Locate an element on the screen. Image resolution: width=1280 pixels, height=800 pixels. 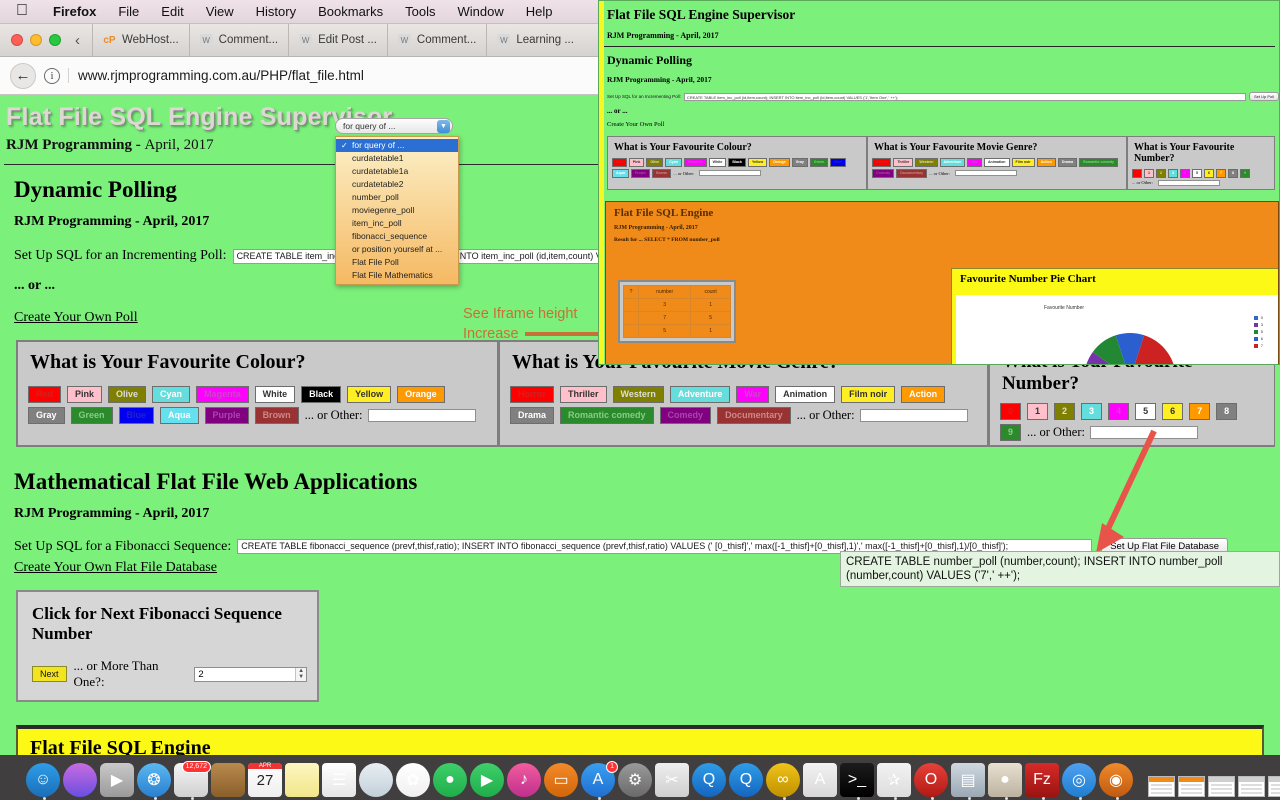
contacts-icon is located at coordinates (228, 780).